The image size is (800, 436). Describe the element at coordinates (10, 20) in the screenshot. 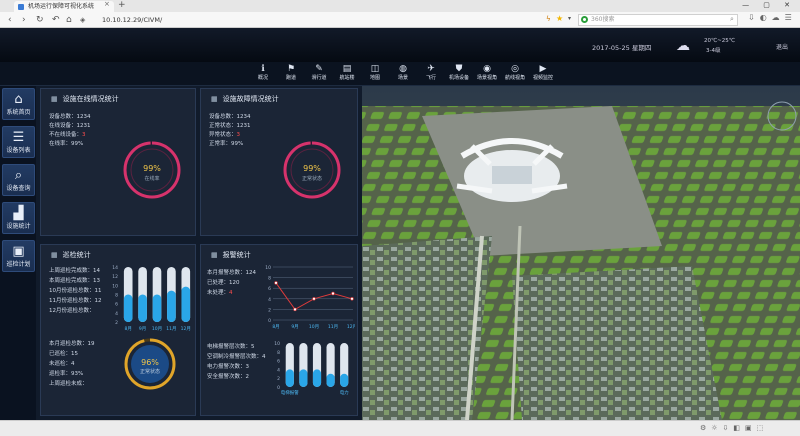

I see `back-icon: ‹` at that location.